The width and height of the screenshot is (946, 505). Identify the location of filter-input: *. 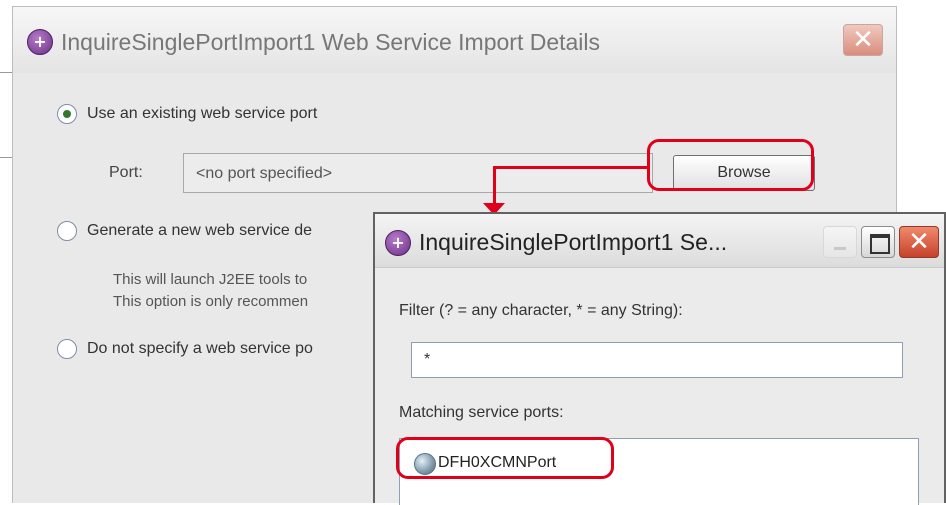
(657, 360).